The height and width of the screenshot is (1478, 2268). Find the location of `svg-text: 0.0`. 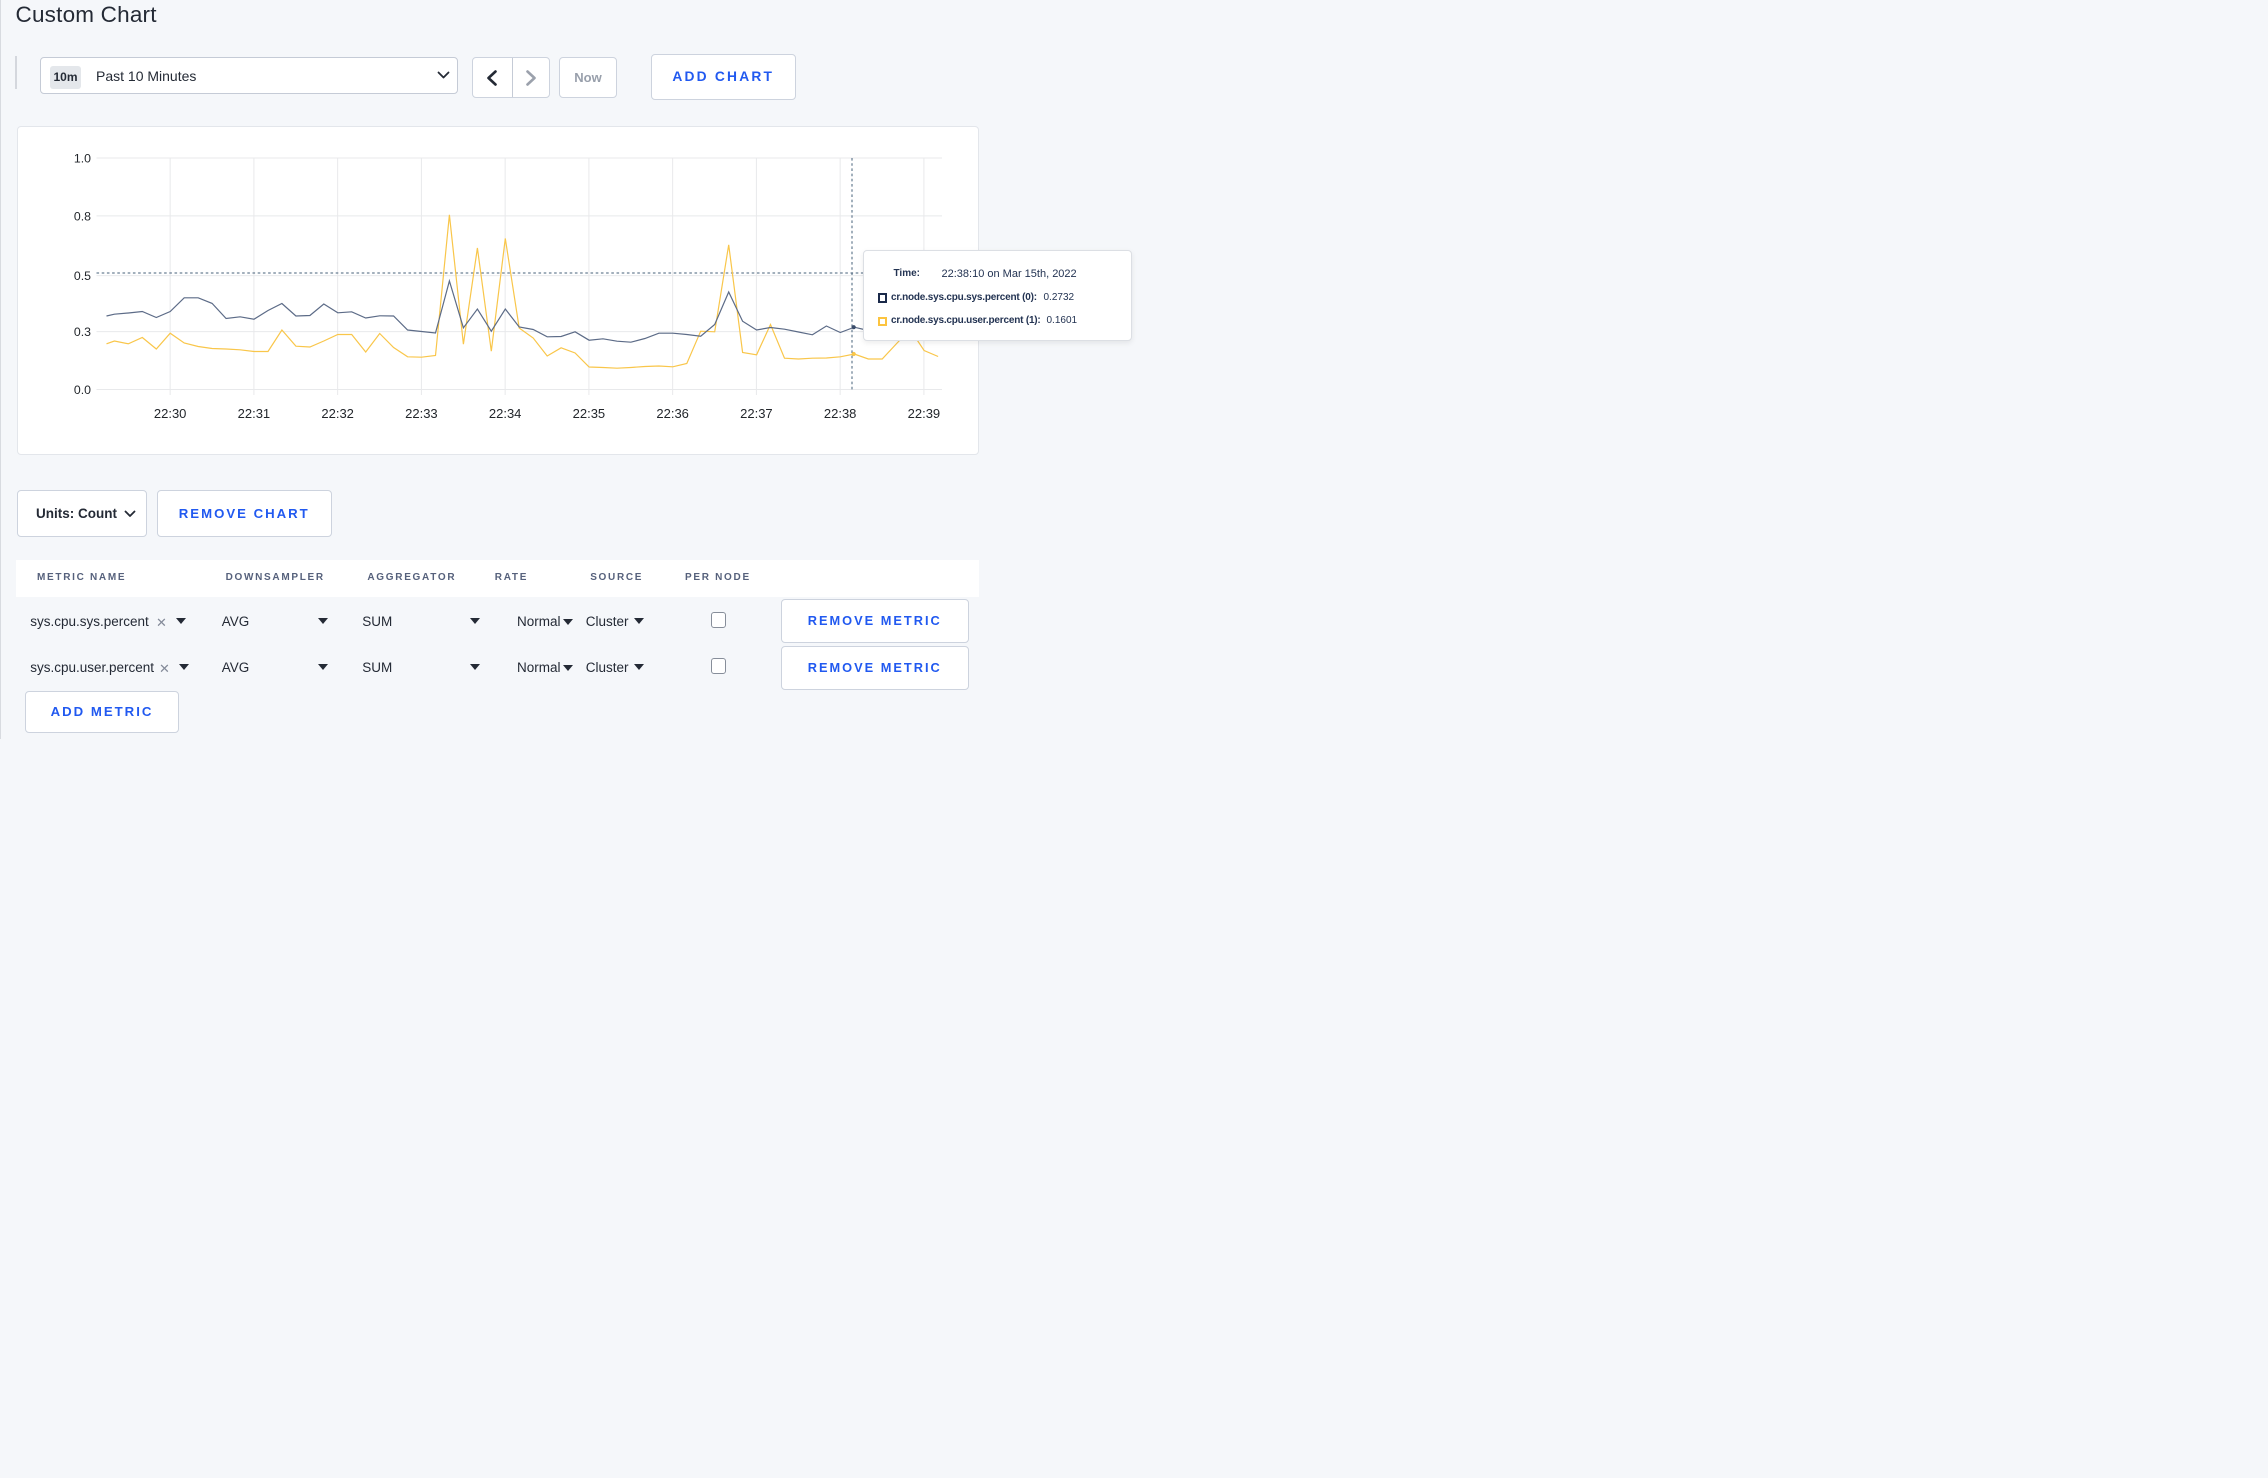

svg-text: 0.0 is located at coordinates (81, 390).